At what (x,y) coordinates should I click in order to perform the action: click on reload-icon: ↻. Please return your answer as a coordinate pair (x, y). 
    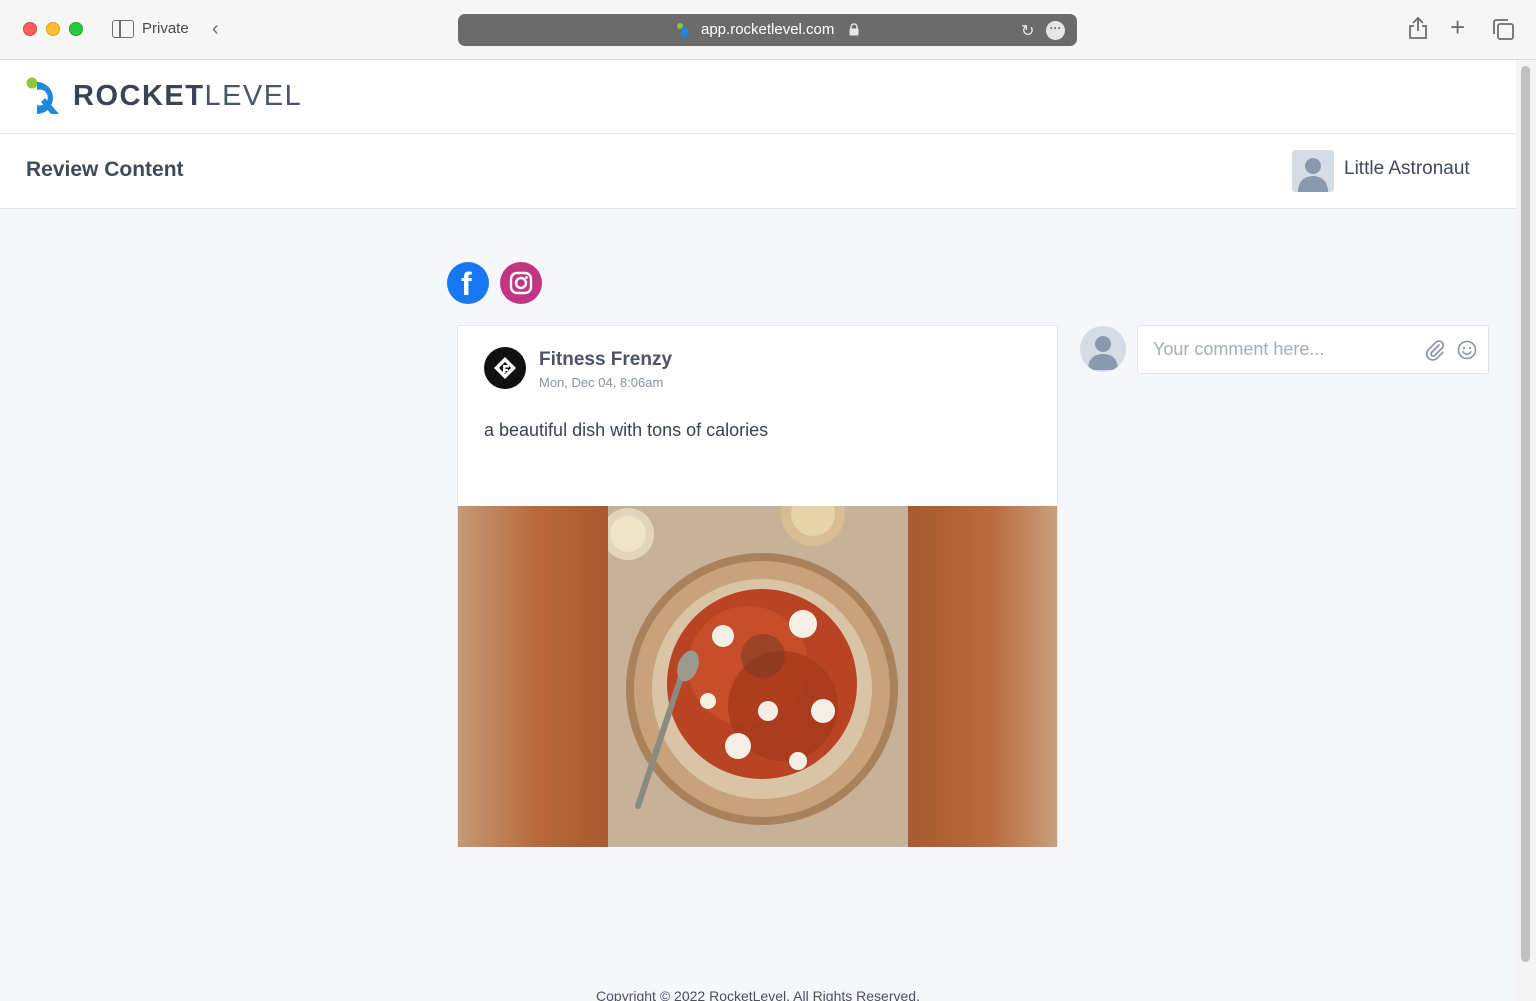
    Looking at the image, I should click on (1027, 31).